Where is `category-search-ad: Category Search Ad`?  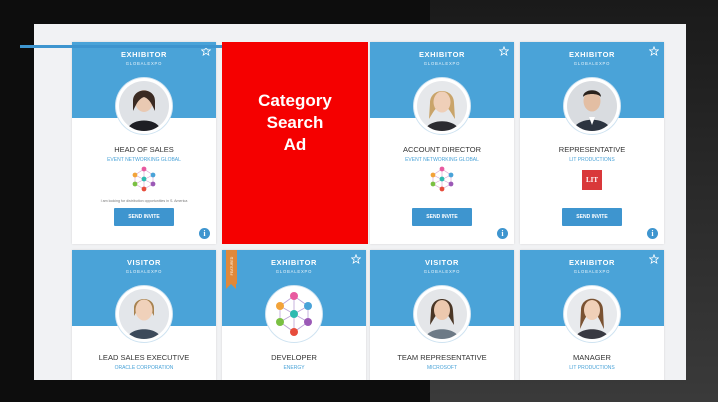
category-search-ad: Category Search Ad is located at coordinates (295, 143).